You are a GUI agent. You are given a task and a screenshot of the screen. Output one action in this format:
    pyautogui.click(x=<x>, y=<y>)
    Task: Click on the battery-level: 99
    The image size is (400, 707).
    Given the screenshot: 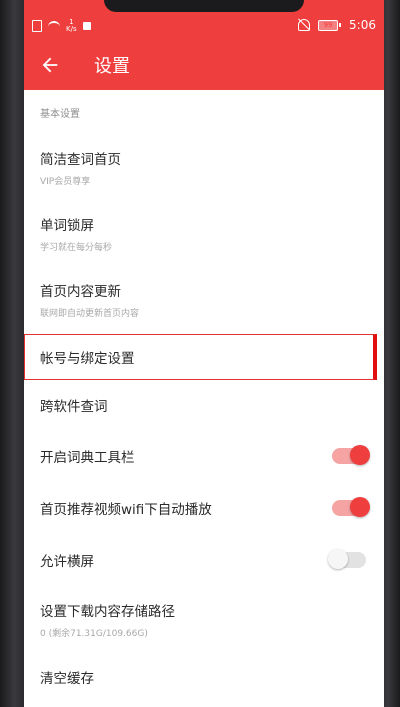 What is the action you would take?
    pyautogui.click(x=328, y=25)
    